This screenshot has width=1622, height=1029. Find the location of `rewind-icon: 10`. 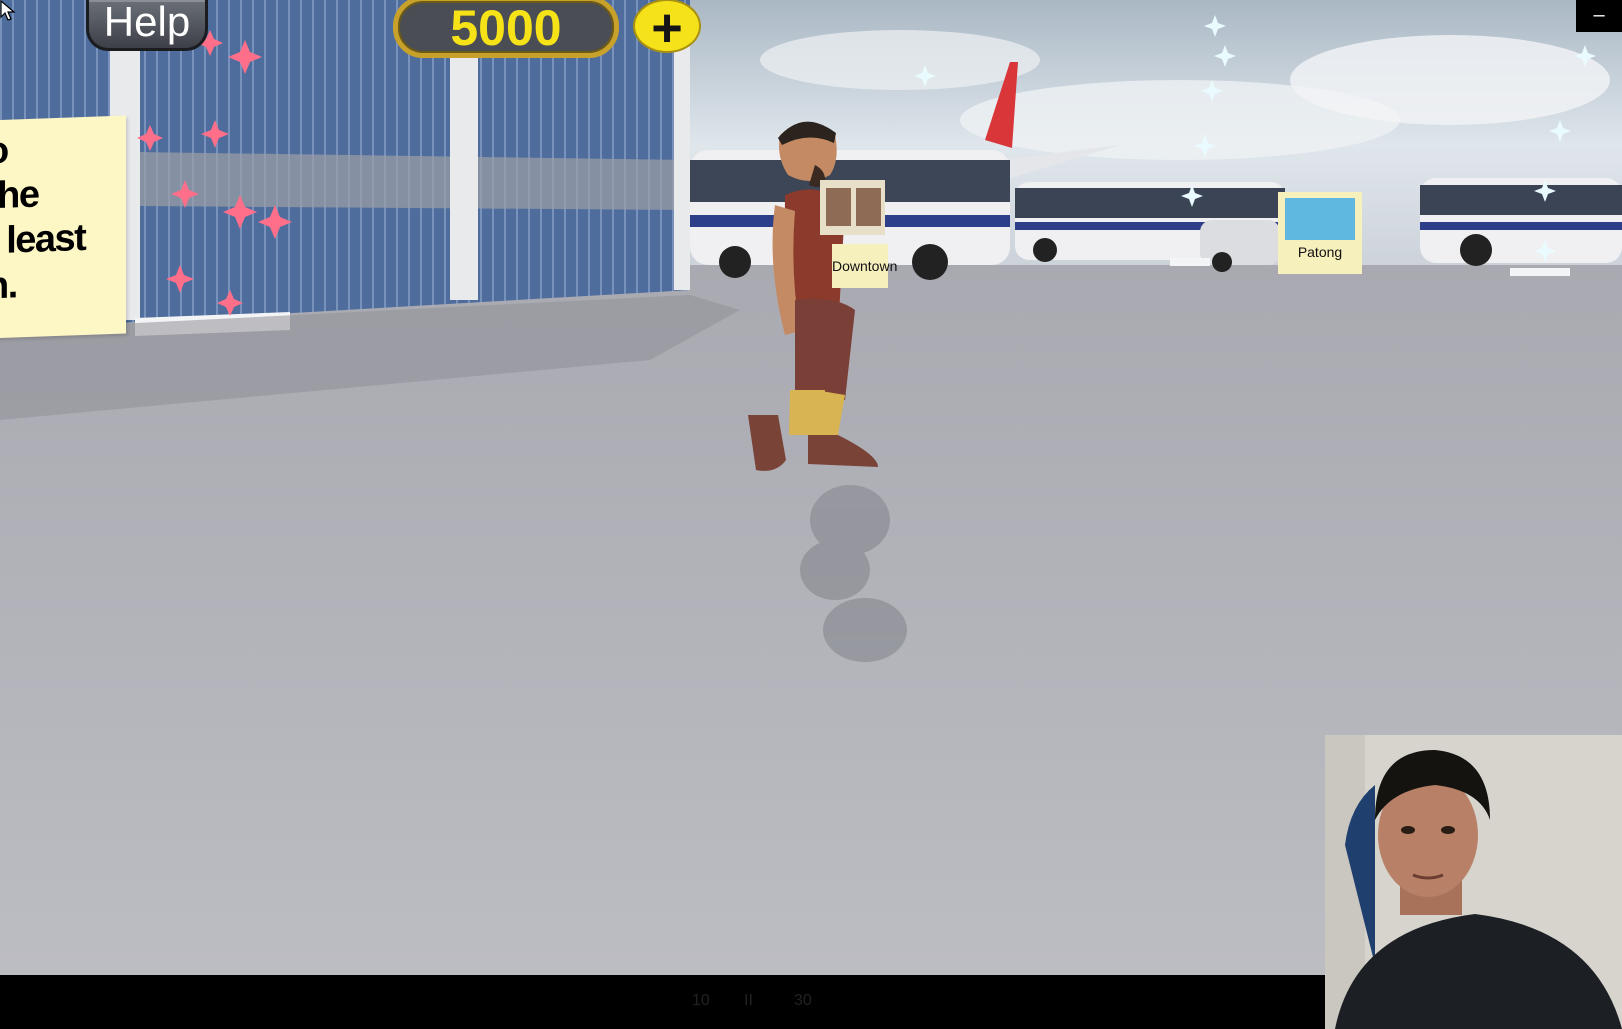

rewind-icon: 10 is located at coordinates (701, 1001).